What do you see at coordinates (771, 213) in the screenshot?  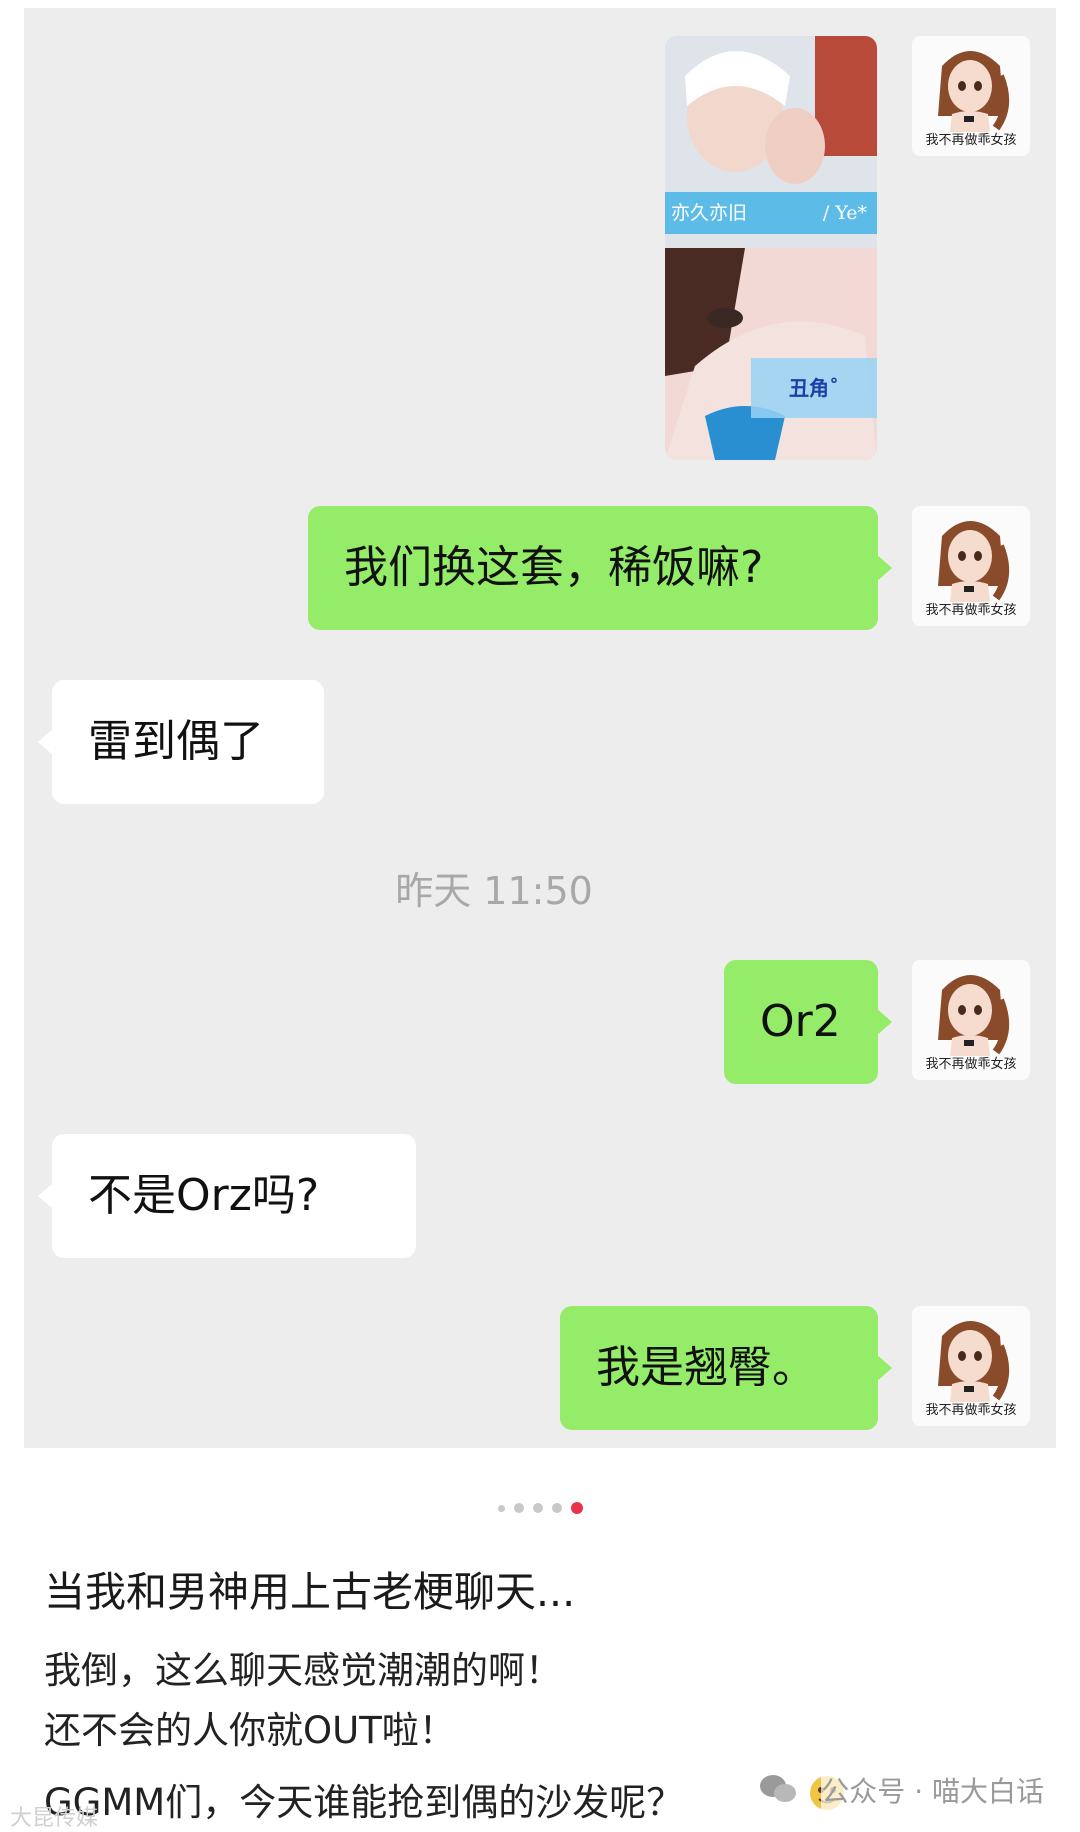 I see `image-caption-strip: 亦久亦旧 / Ye*` at bounding box center [771, 213].